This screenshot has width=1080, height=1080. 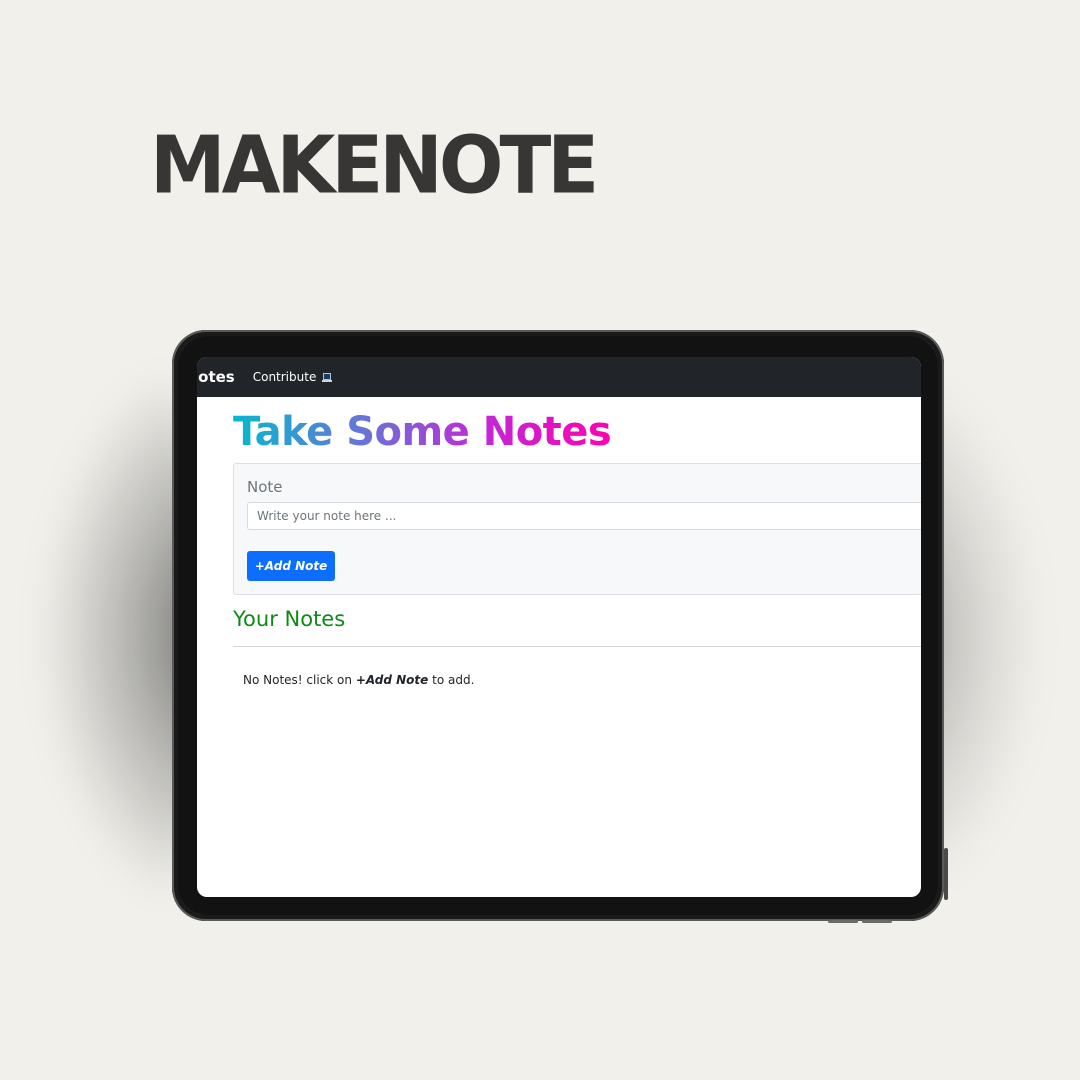 I want to click on add-note-button: +Add Note, so click(x=291, y=566).